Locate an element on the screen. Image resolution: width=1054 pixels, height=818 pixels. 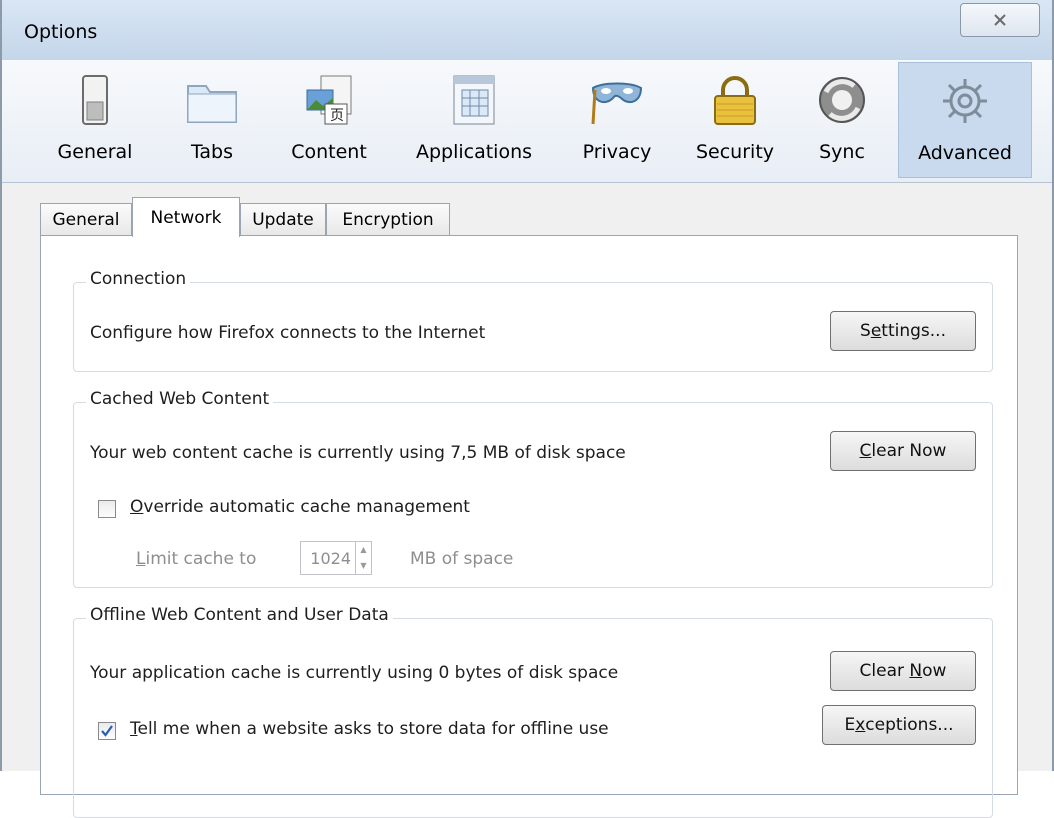
pane-tabs: Tabs is located at coordinates (212, 120).